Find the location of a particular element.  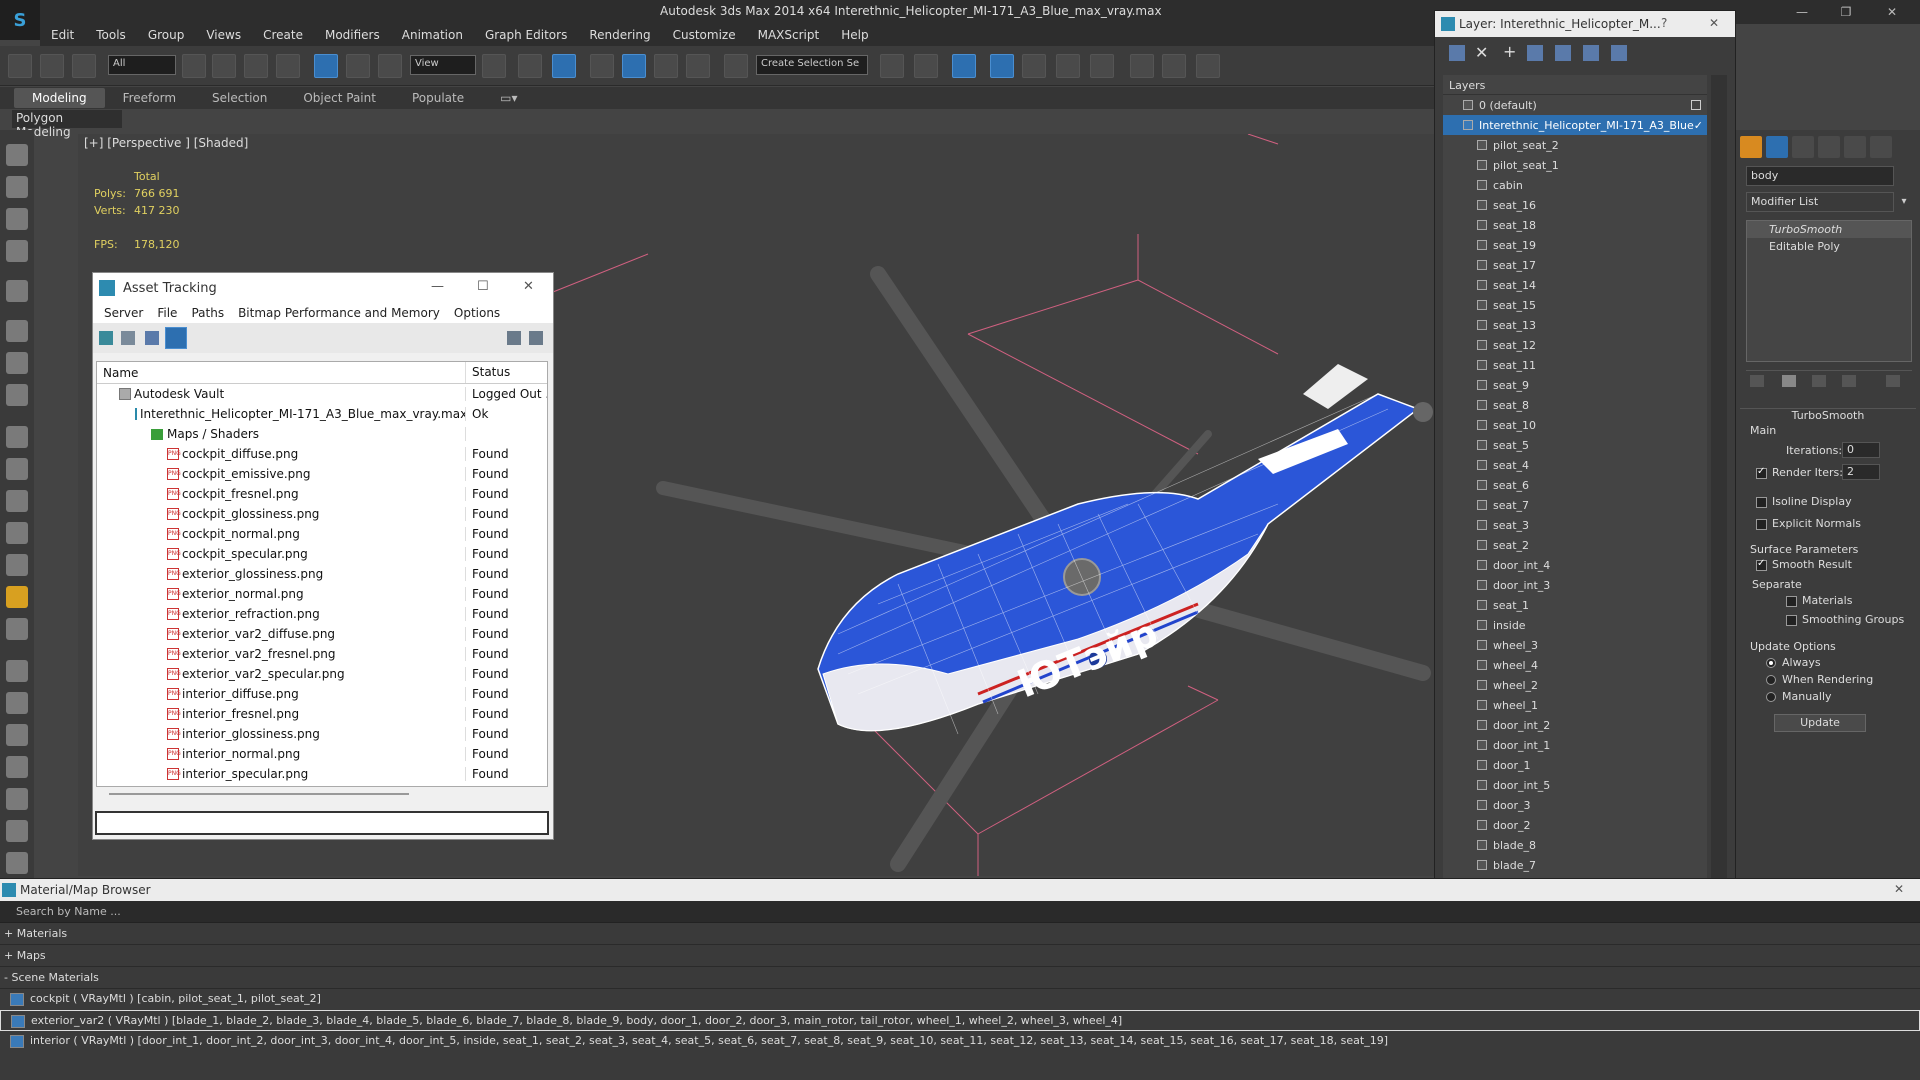

menu-graph-editors: Graph Editors is located at coordinates (526, 35).